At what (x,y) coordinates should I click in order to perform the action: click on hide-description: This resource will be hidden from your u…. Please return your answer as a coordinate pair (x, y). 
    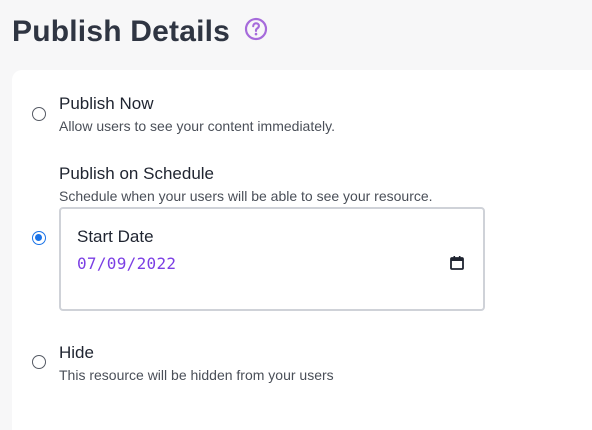
    Looking at the image, I should click on (196, 375).